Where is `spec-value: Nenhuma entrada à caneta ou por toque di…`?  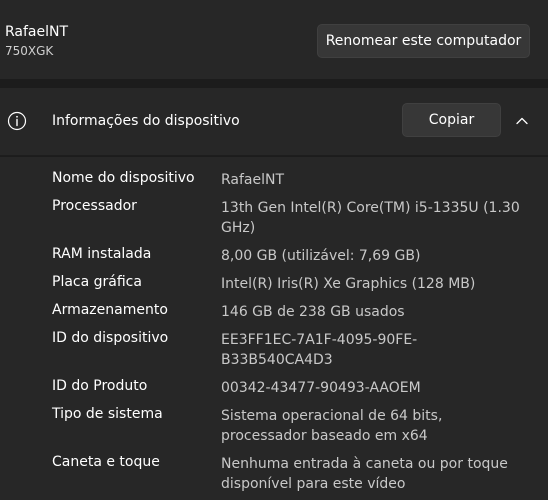
spec-value: Nenhuma entrada à caneta ou por toque di… is located at coordinates (364, 474).